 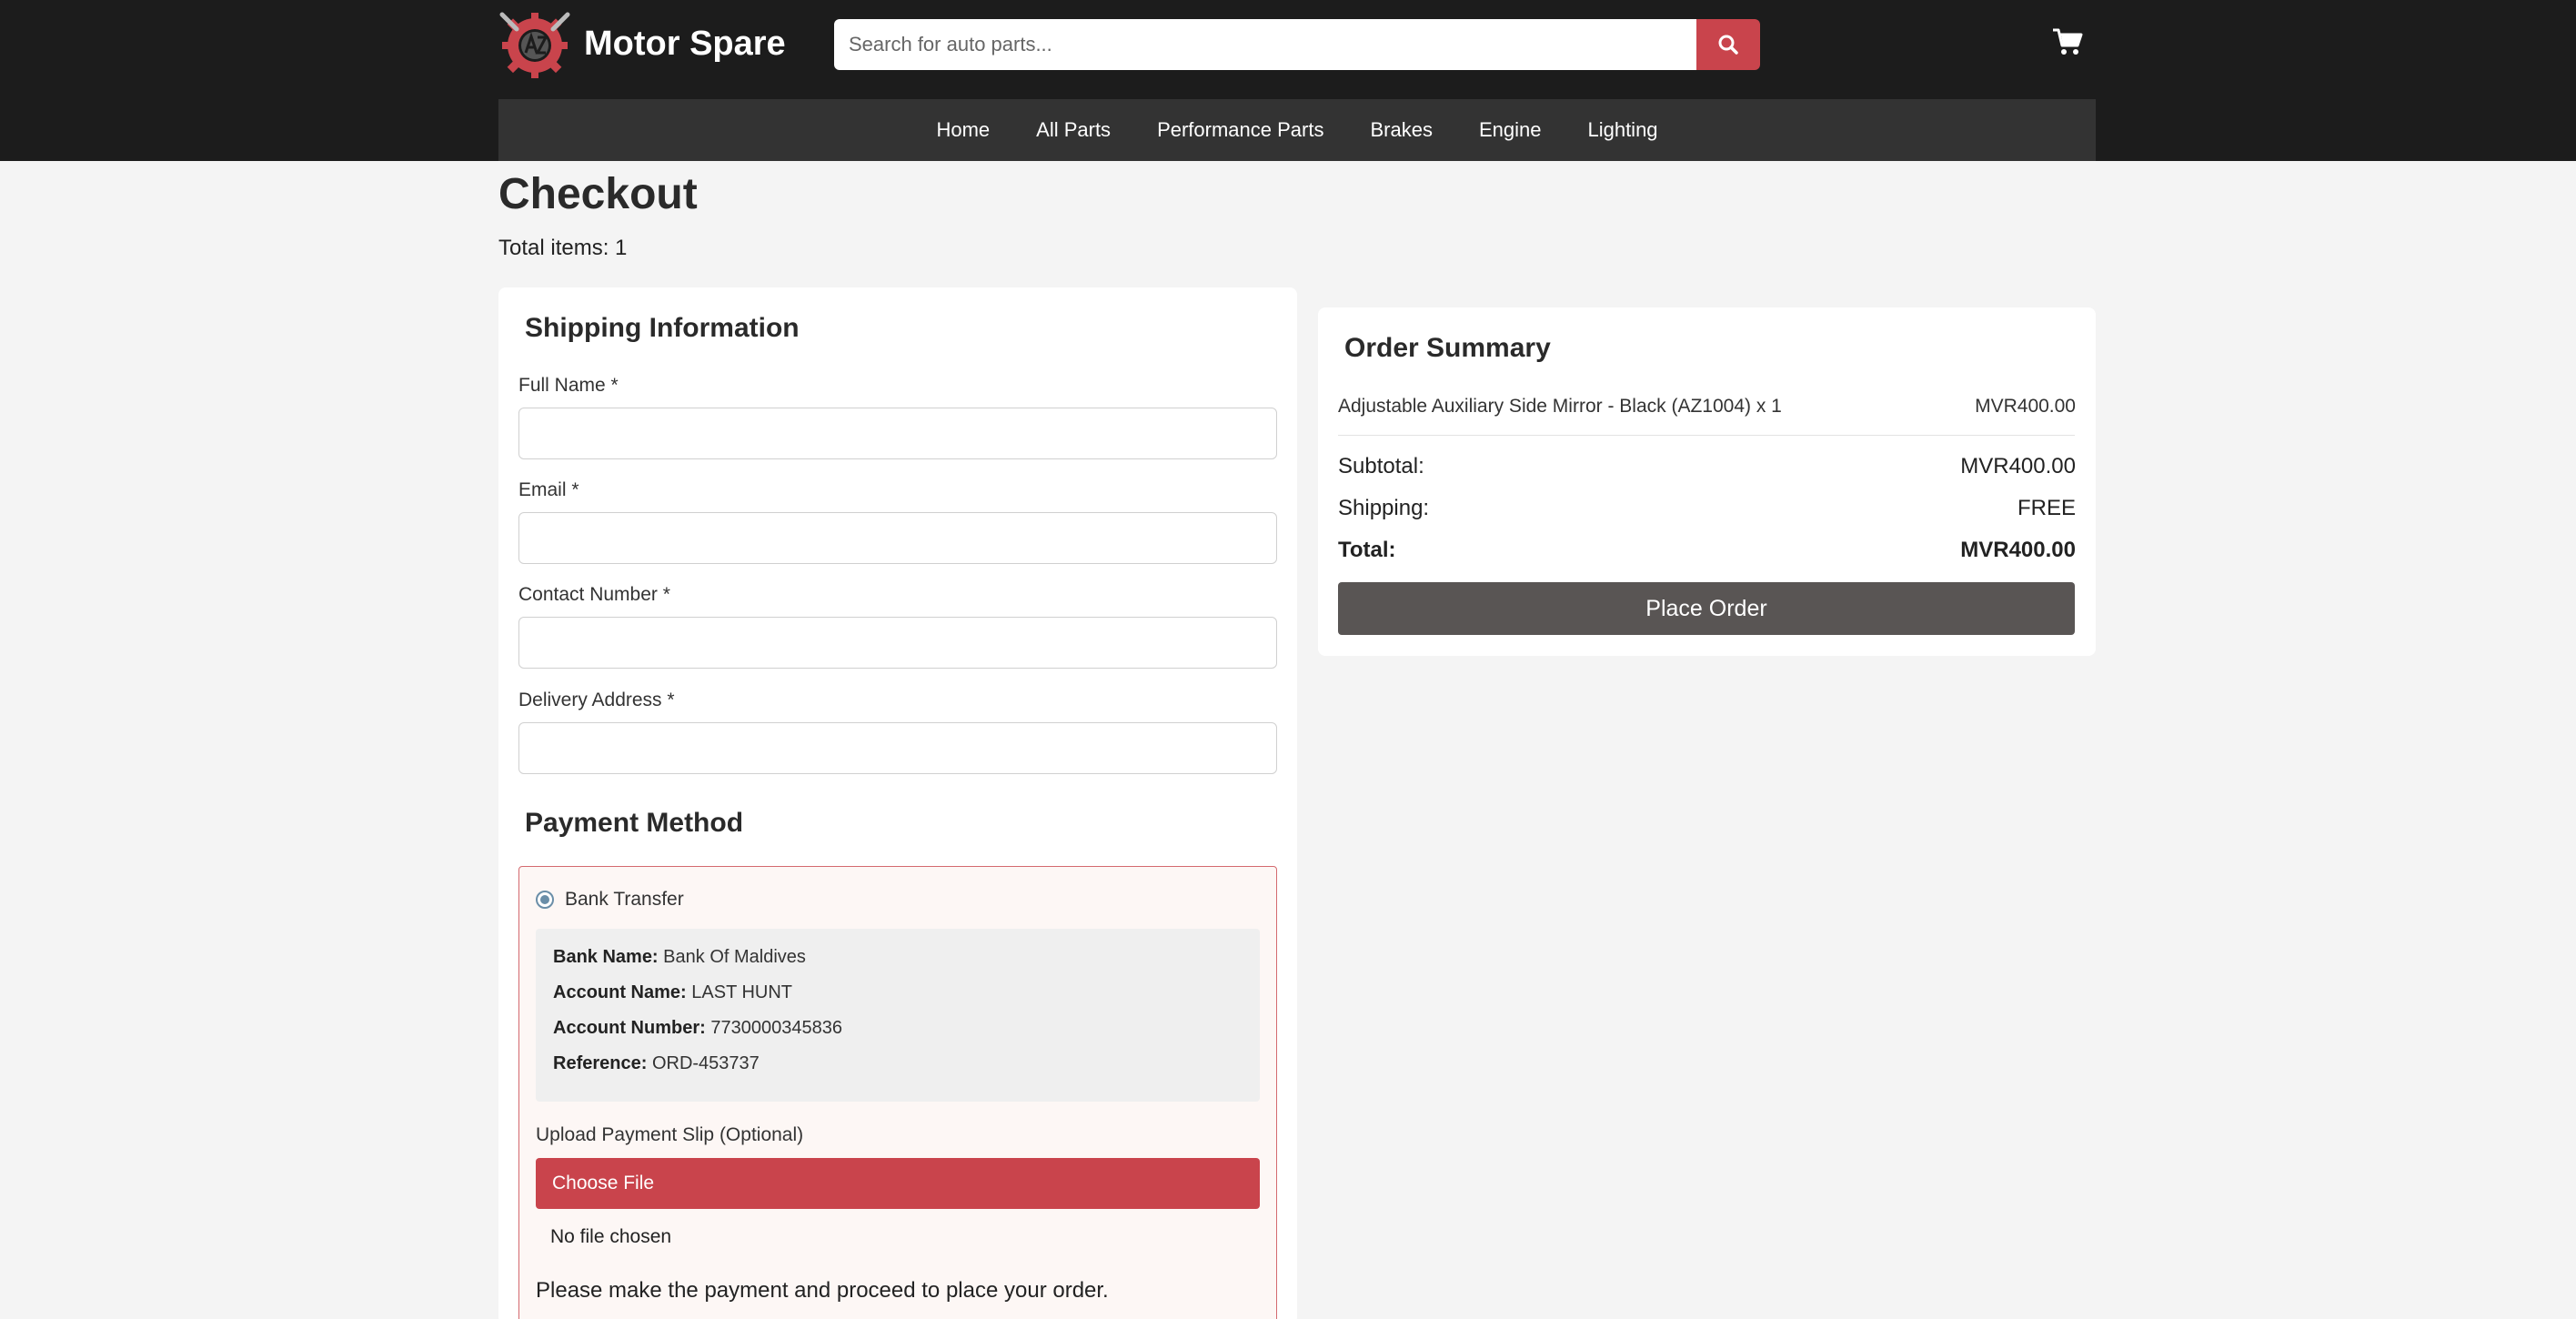 What do you see at coordinates (545, 900) in the screenshot?
I see `bank-transfer-radio` at bounding box center [545, 900].